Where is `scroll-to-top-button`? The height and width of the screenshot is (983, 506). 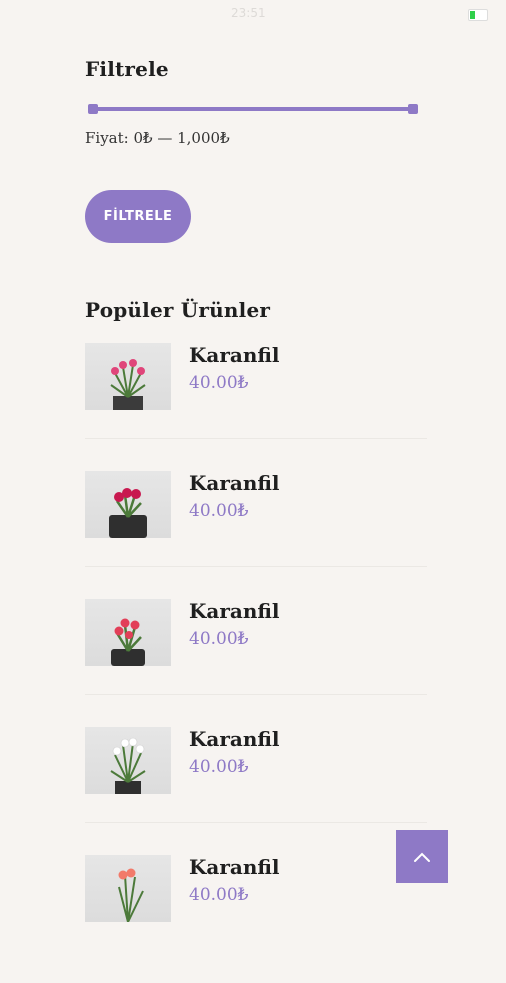
scroll-to-top-button is located at coordinates (422, 856).